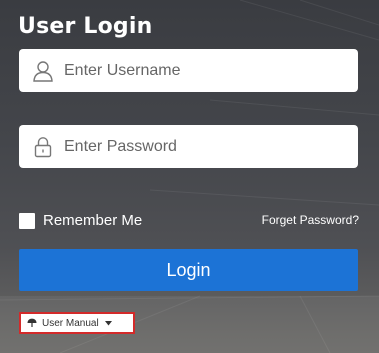 The image size is (379, 353). I want to click on username-field, so click(188, 70).